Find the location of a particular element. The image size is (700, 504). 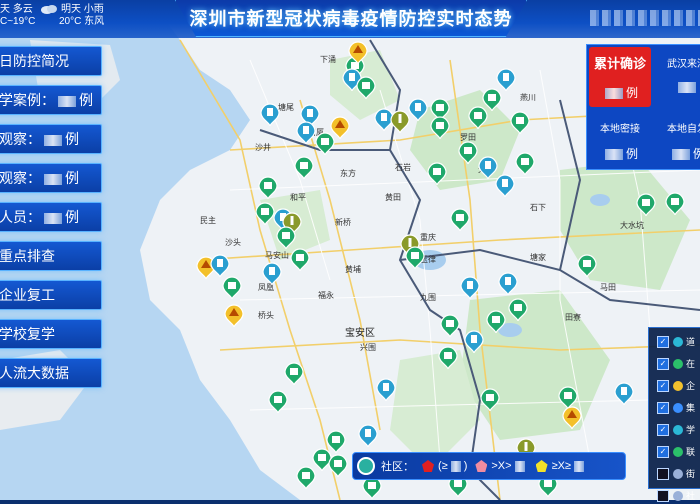

menu-label: 企业复工 is located at coordinates (27, 295).